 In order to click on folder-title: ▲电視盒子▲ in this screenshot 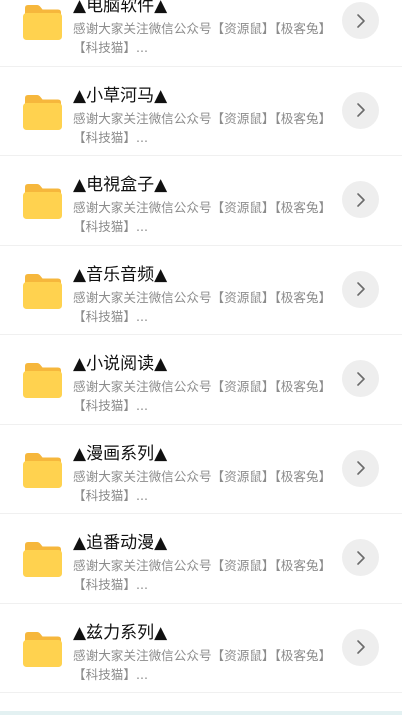, I will do `click(120, 185)`.